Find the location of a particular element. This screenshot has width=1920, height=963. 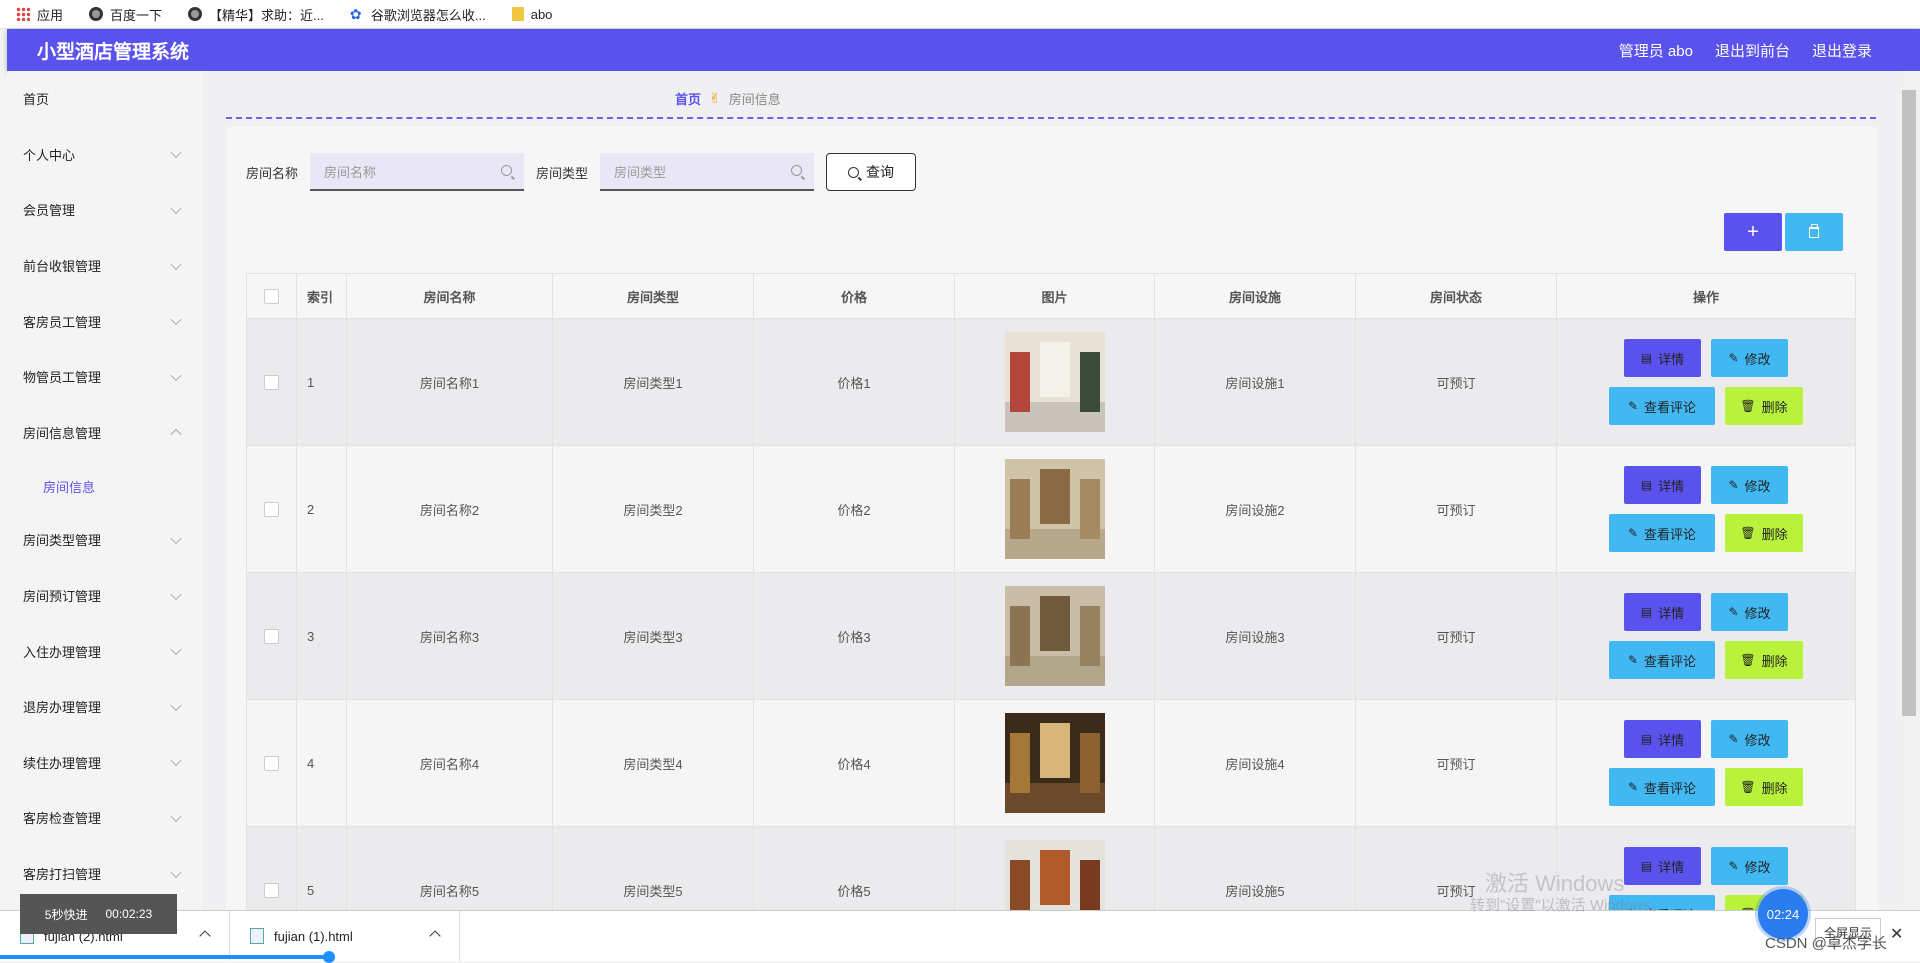

sidebar-item-label: 退房办理管理 is located at coordinates (62, 708).